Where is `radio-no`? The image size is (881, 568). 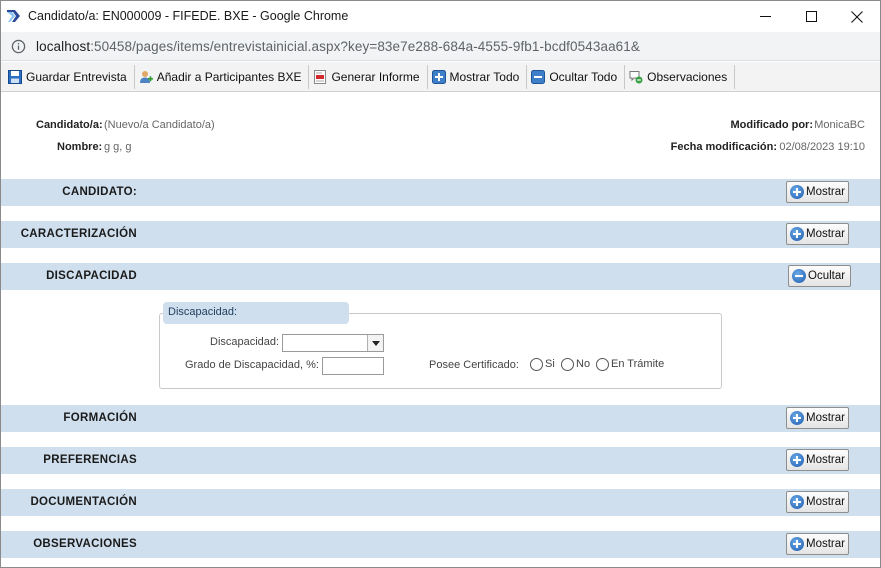 radio-no is located at coordinates (567, 364).